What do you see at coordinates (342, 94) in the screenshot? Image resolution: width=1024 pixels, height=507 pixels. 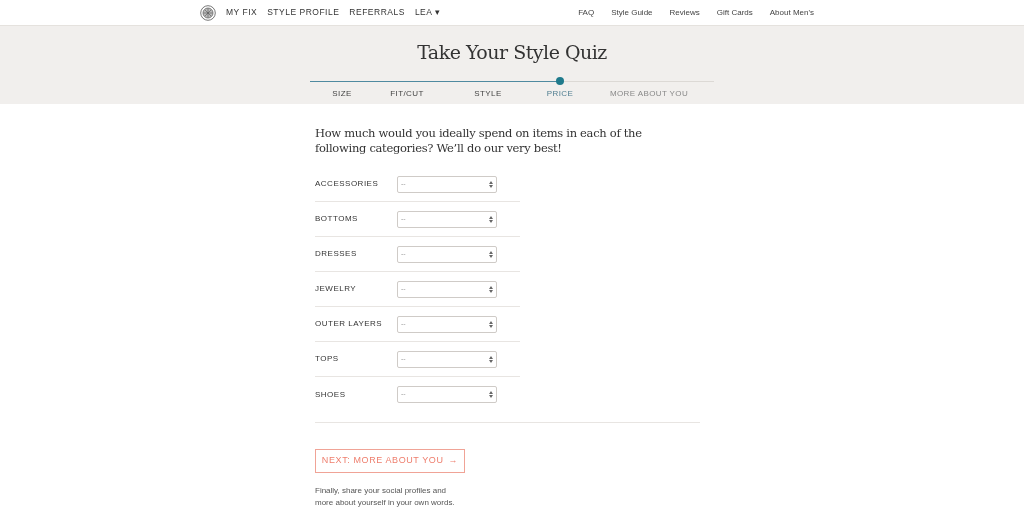 I see `step-tab: SIZE` at bounding box center [342, 94].